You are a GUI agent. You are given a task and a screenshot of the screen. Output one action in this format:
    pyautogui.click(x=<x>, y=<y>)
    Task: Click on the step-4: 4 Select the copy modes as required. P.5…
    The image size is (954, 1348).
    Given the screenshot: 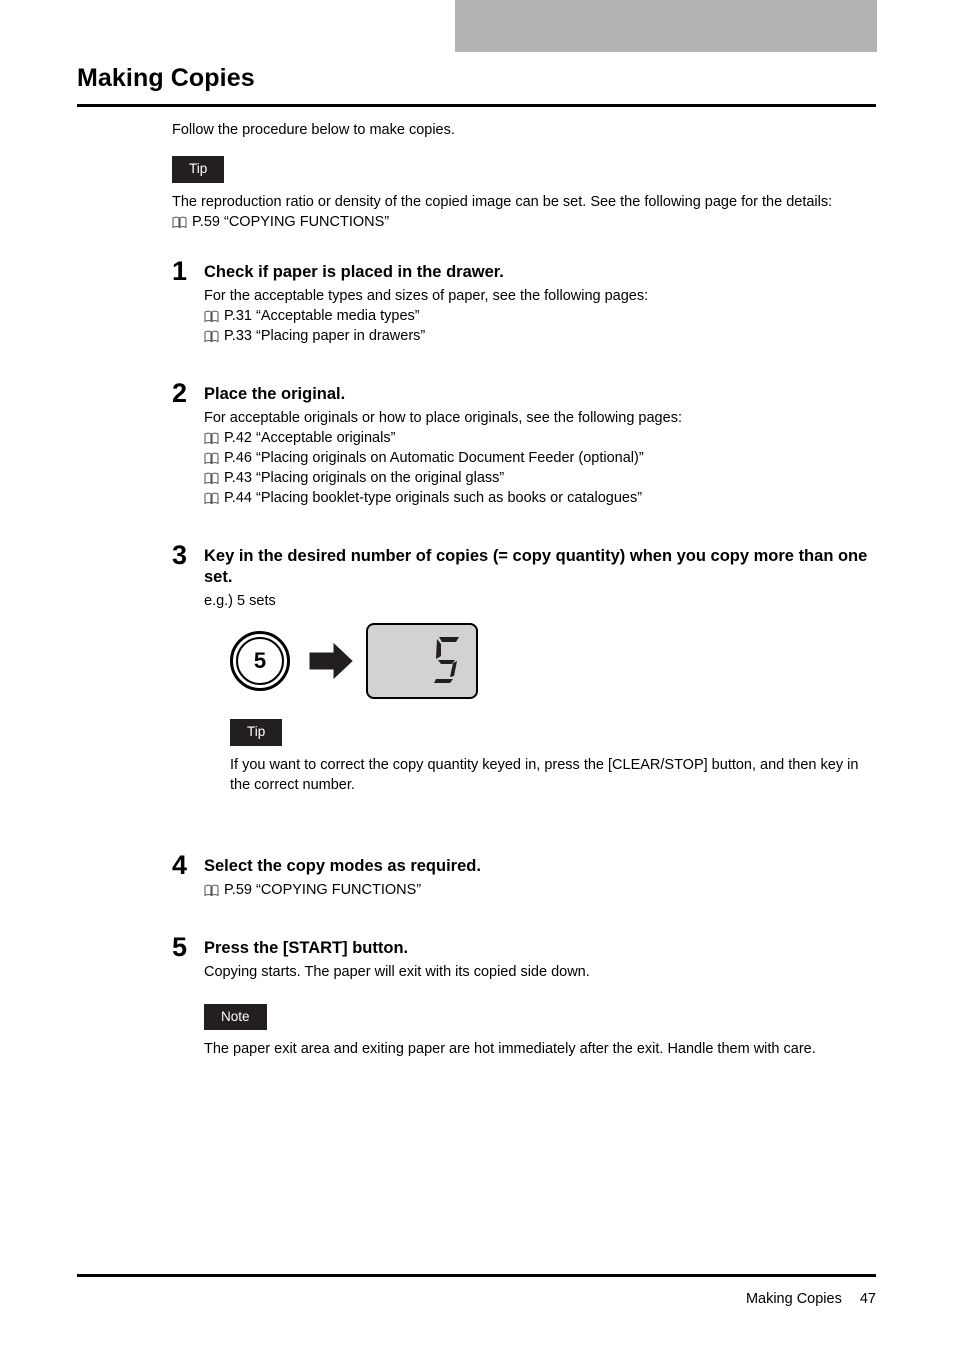 What is the action you would take?
    pyautogui.click(x=524, y=875)
    